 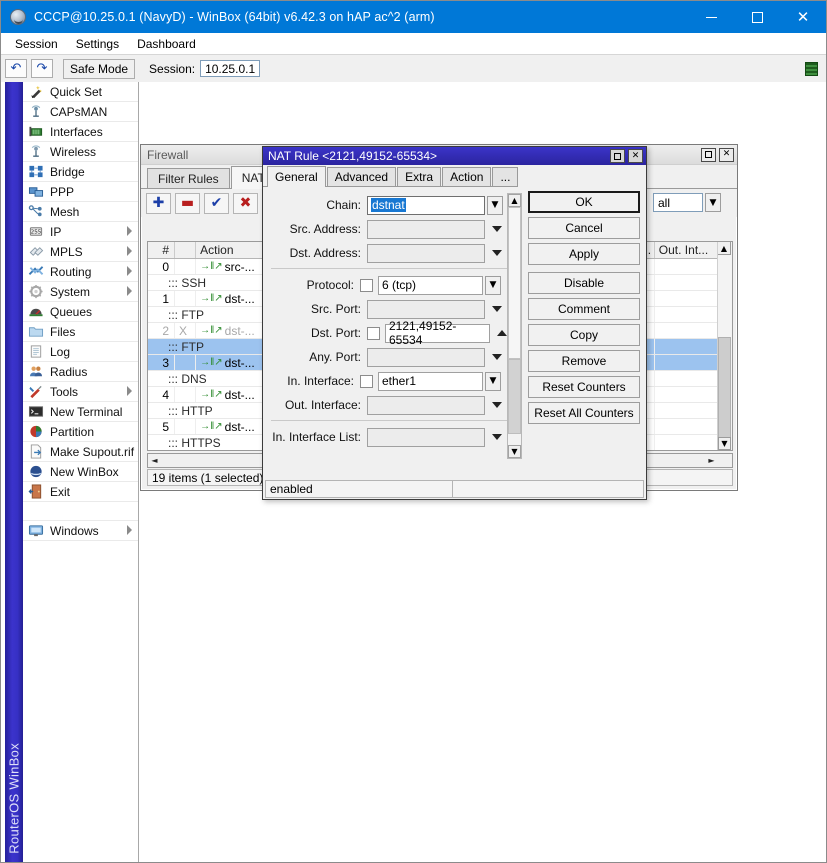 I want to click on tab-extra: Extra, so click(x=419, y=176).